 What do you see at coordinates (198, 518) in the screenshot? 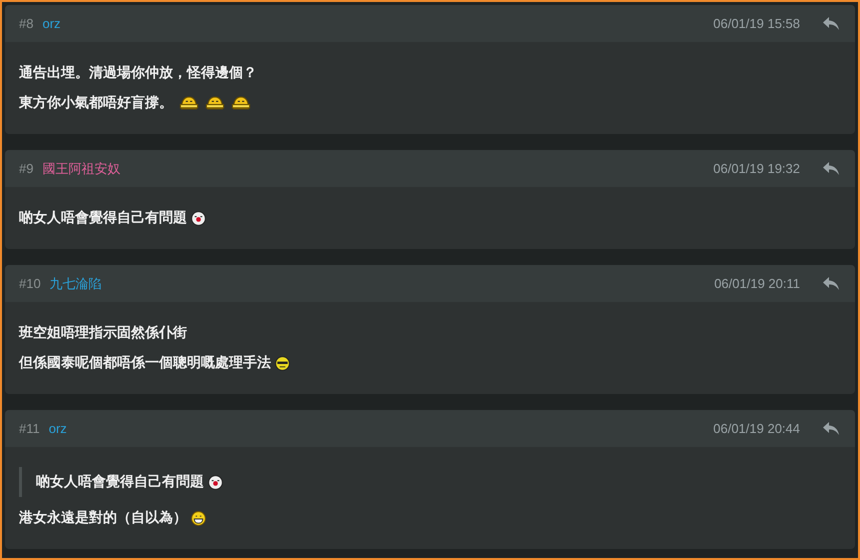
I see `grin-smiley-icon` at bounding box center [198, 518].